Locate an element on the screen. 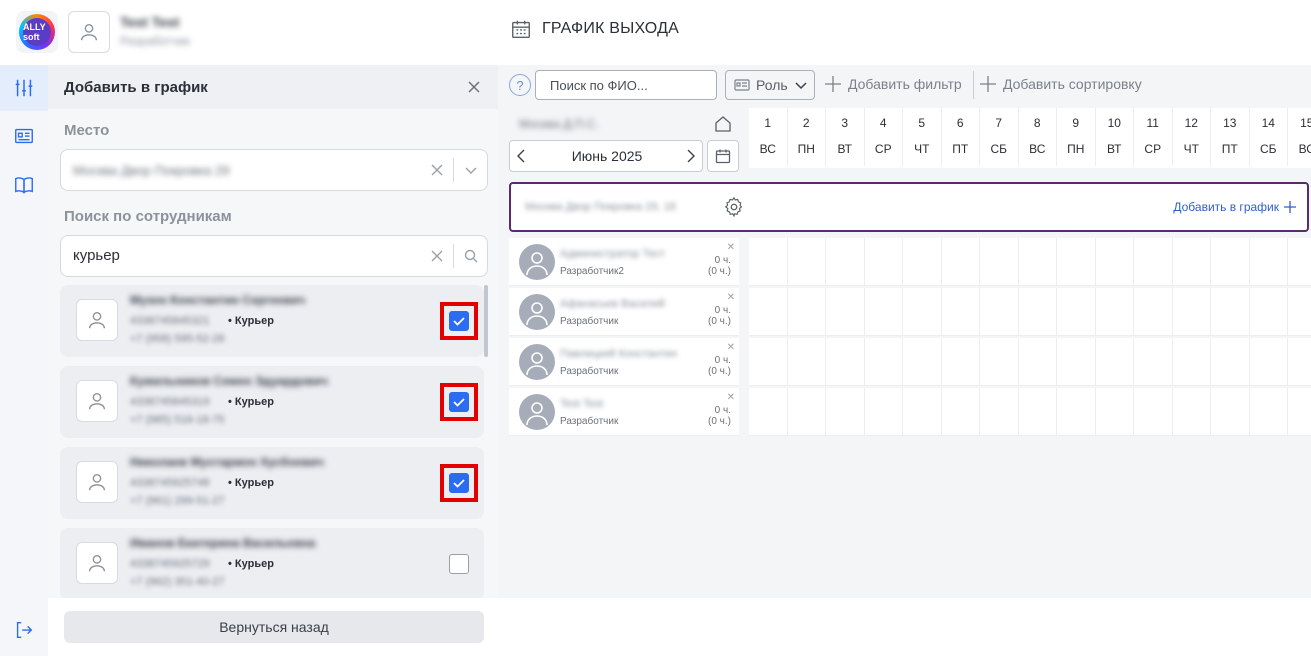  month-next-button is located at coordinates (690, 158).